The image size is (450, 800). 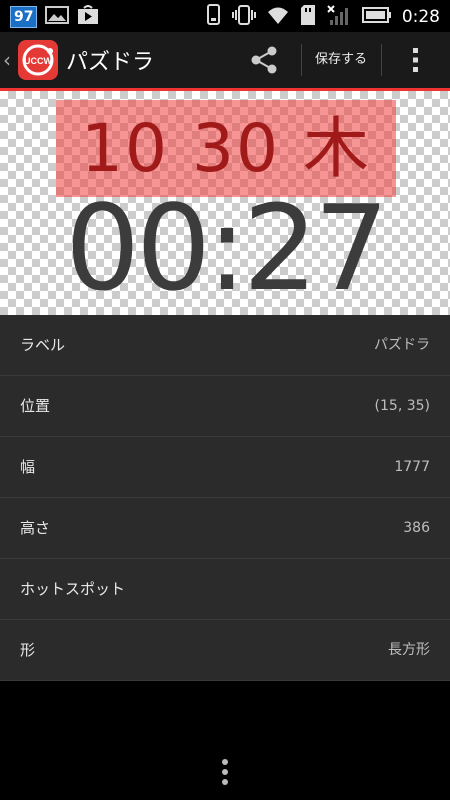 I want to click on page-title: パズドラ, so click(x=110, y=62).